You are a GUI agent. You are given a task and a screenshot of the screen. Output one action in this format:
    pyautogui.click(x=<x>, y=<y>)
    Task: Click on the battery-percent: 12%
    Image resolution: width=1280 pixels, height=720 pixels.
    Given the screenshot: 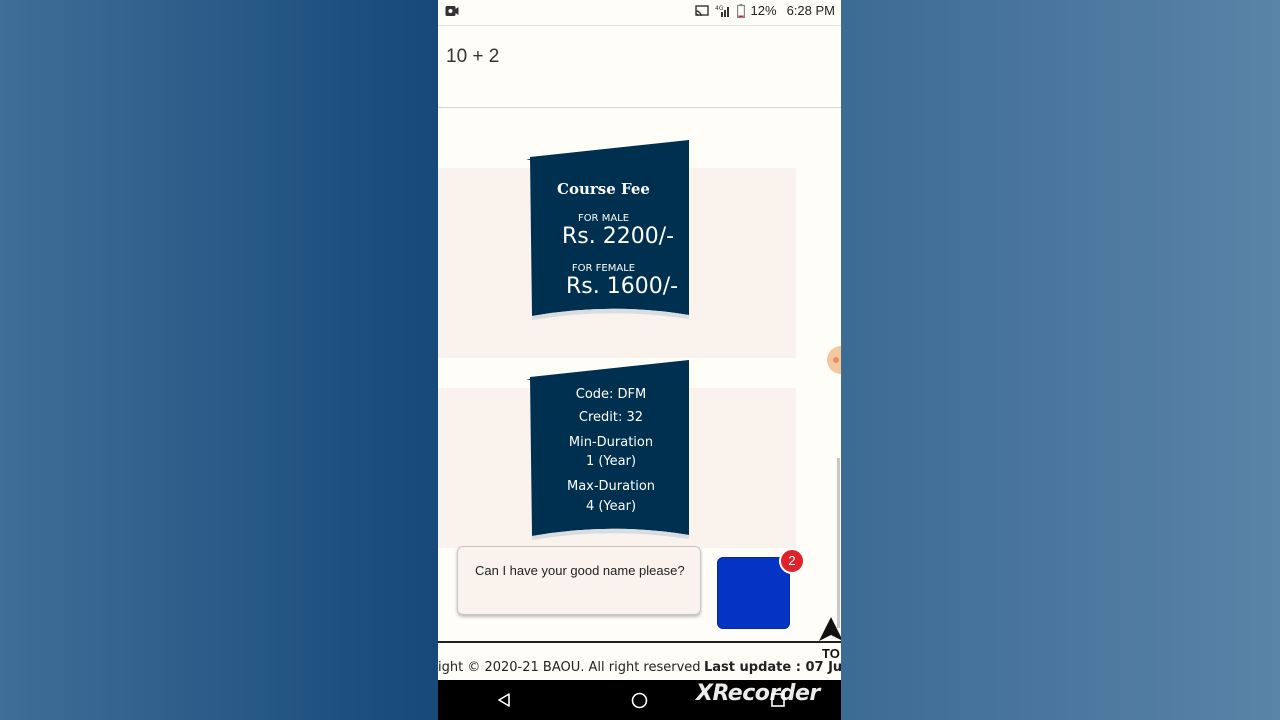 What is the action you would take?
    pyautogui.click(x=763, y=10)
    